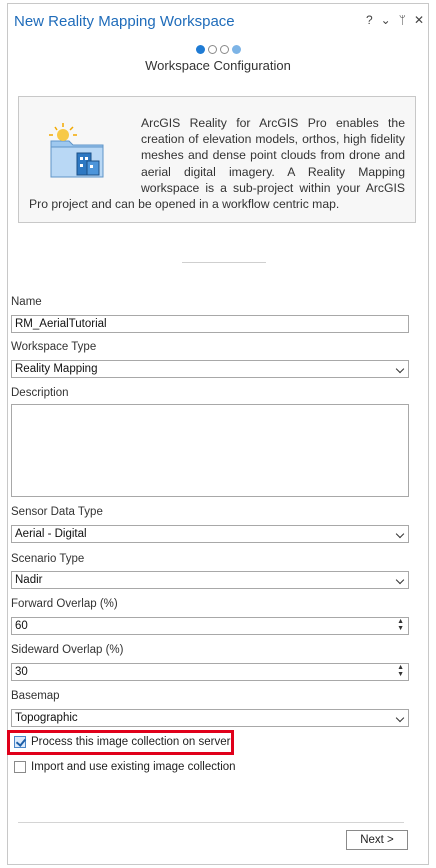  Describe the element at coordinates (402, 20) in the screenshot. I see `pin-icon: ᛘ` at that location.